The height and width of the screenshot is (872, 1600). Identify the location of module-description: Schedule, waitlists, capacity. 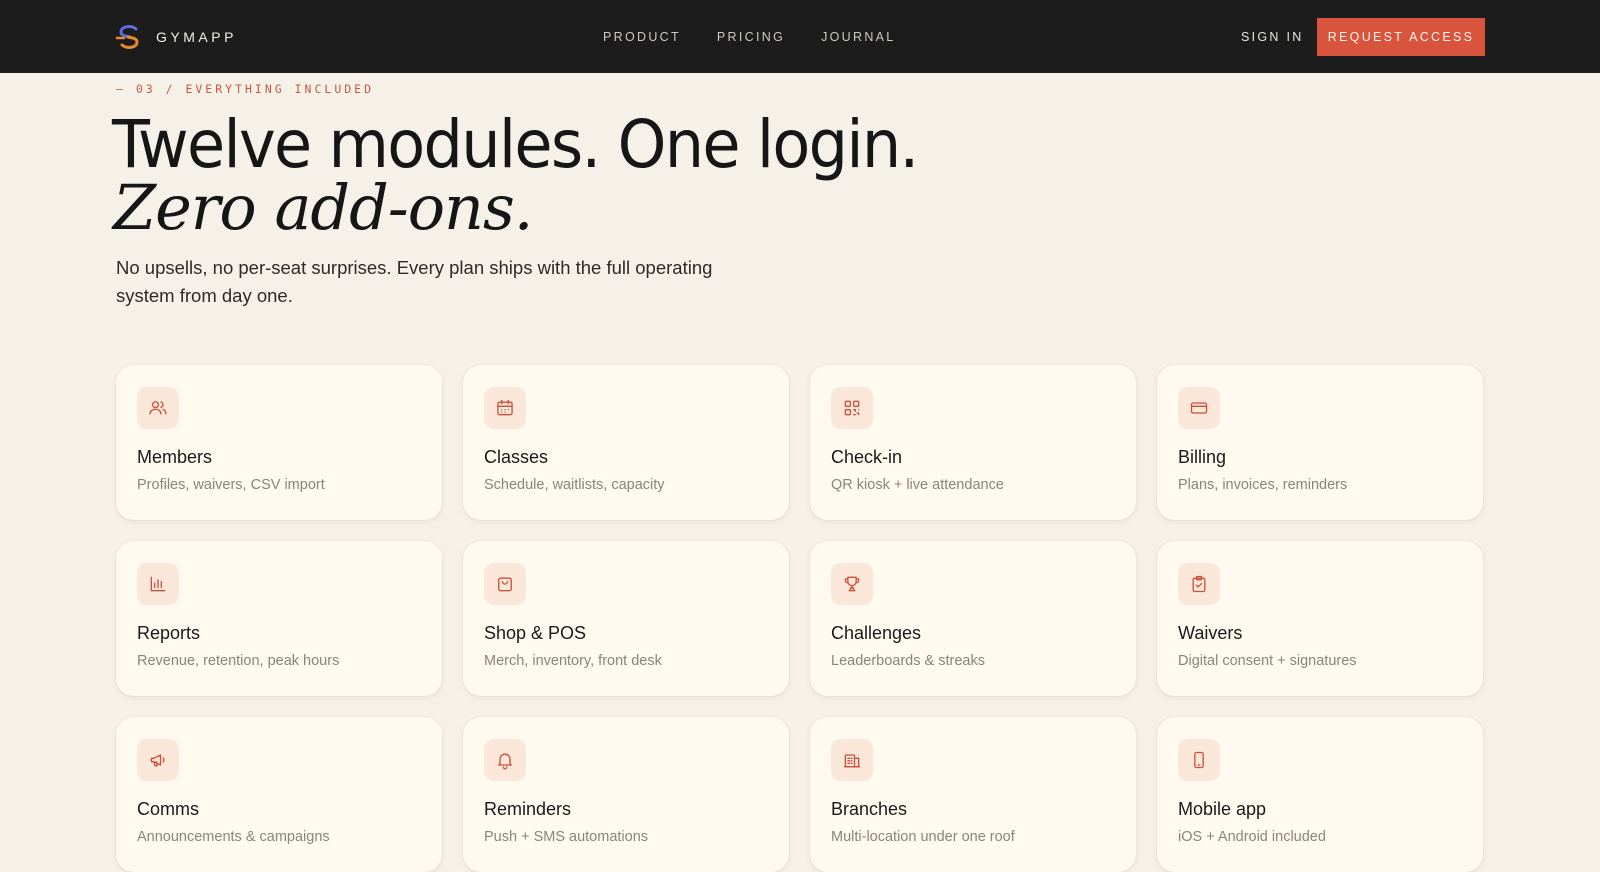
(574, 485).